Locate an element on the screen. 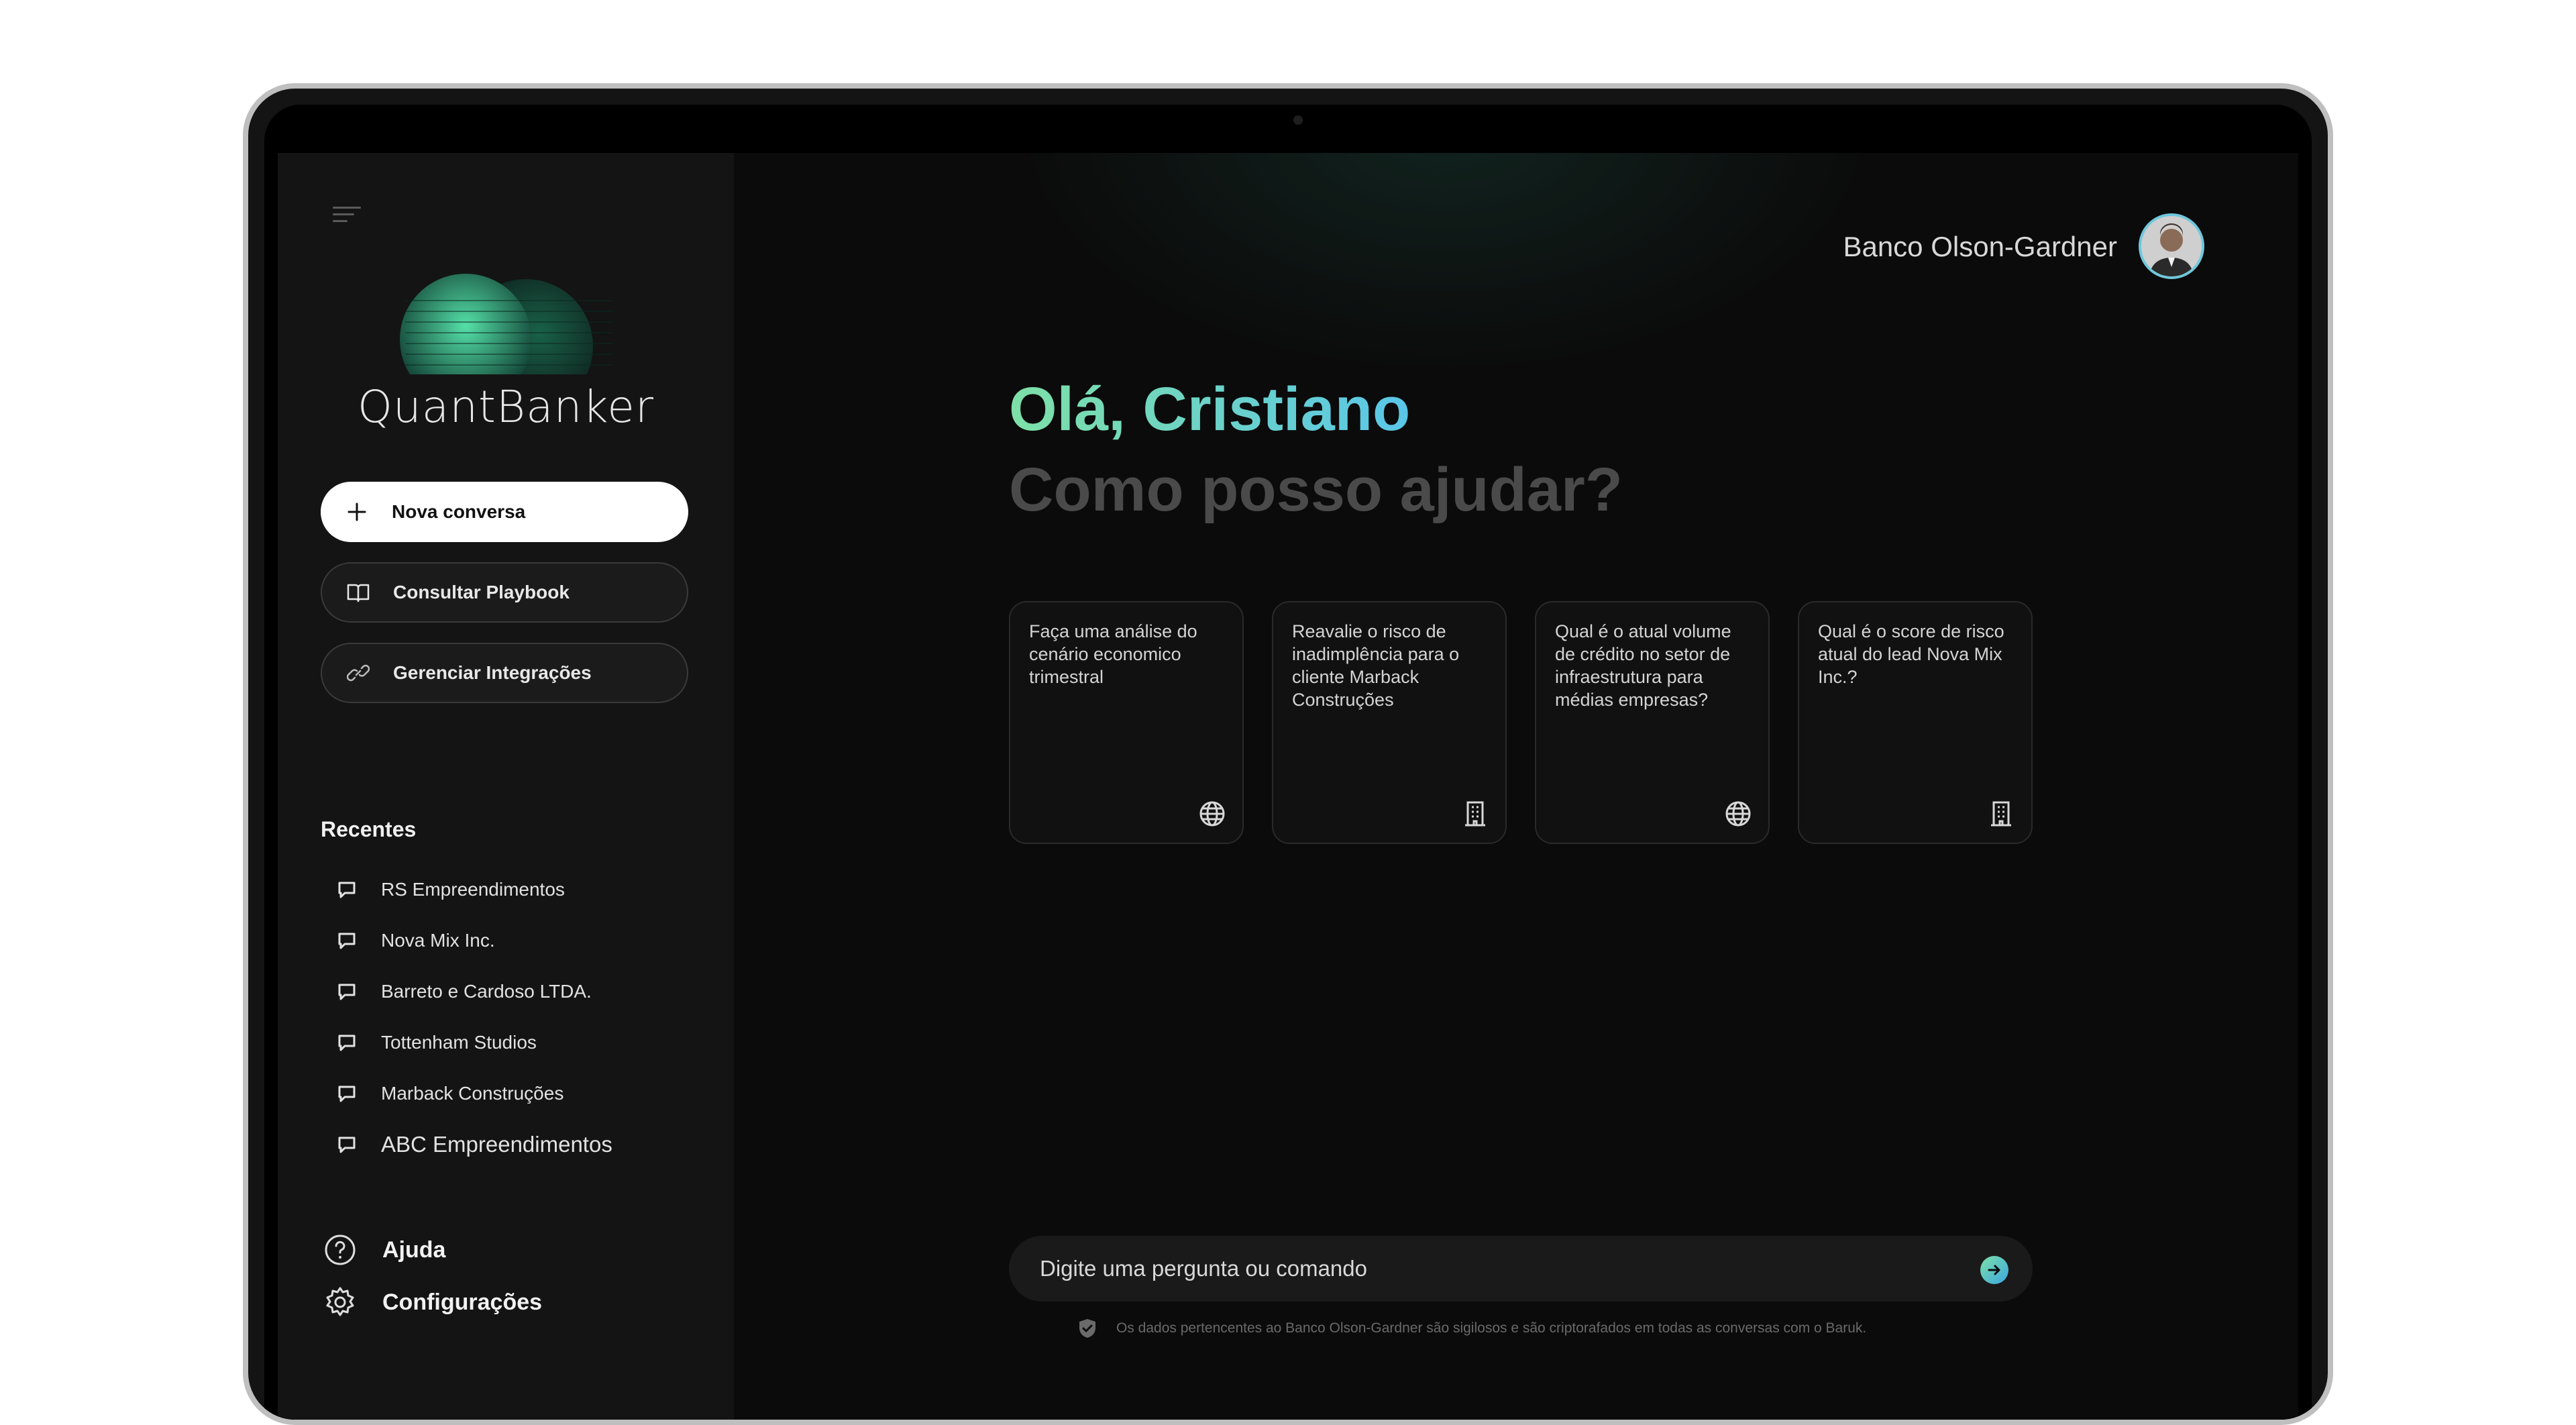 This screenshot has height=1425, width=2576. new-chat-button: Nova conversa is located at coordinates (504, 512).